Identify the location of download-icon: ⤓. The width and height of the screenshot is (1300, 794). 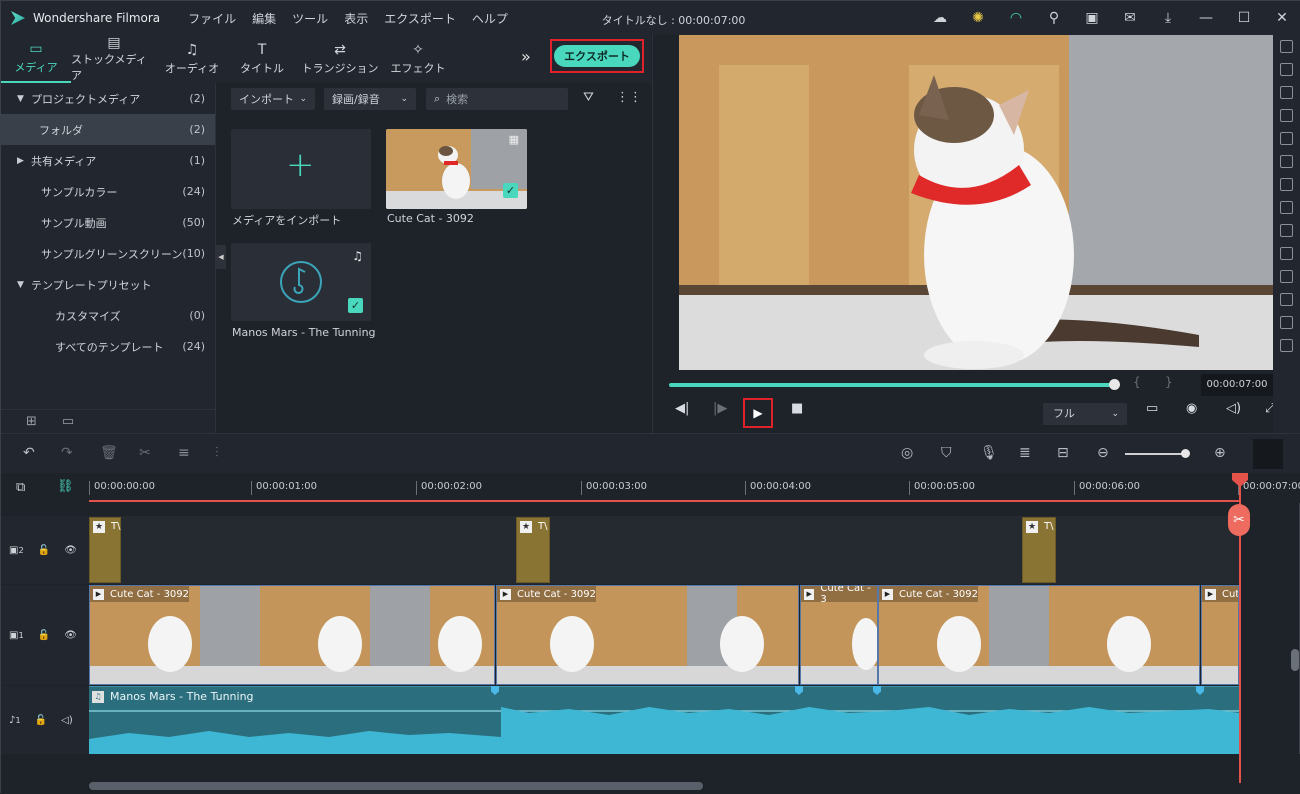
(1168, 18).